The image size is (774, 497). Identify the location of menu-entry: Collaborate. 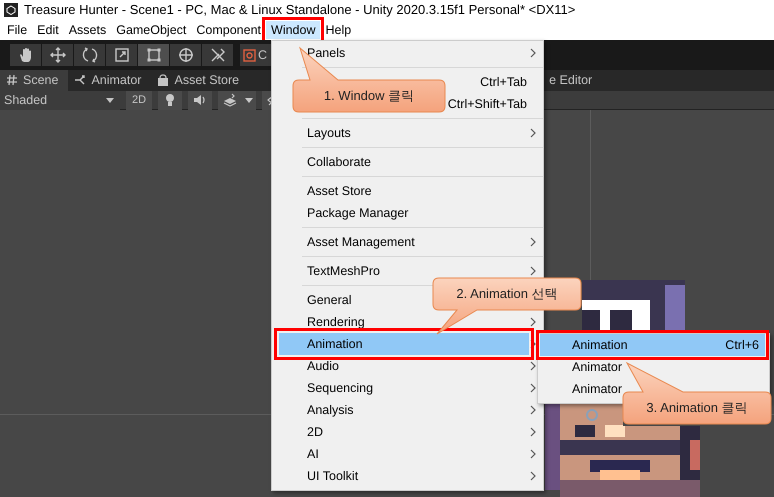
(404, 162).